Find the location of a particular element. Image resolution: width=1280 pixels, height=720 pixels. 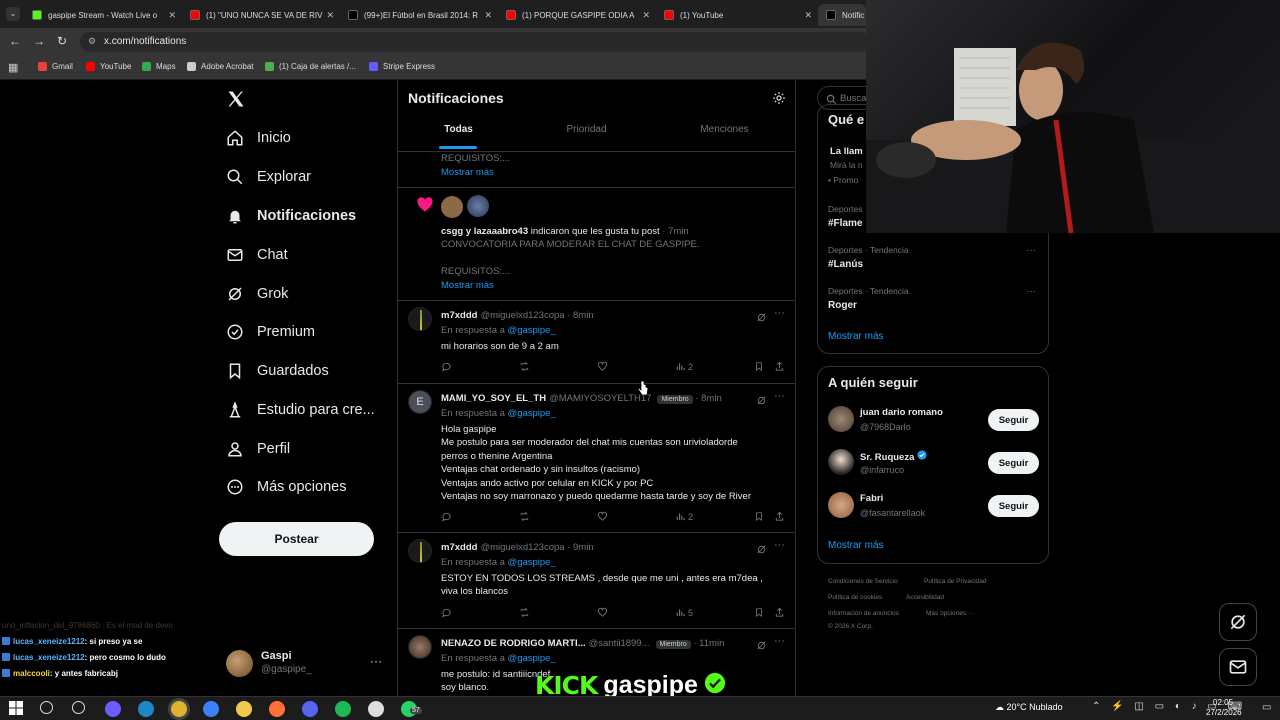

bookmark-item: YouTube is located at coordinates (108, 66).